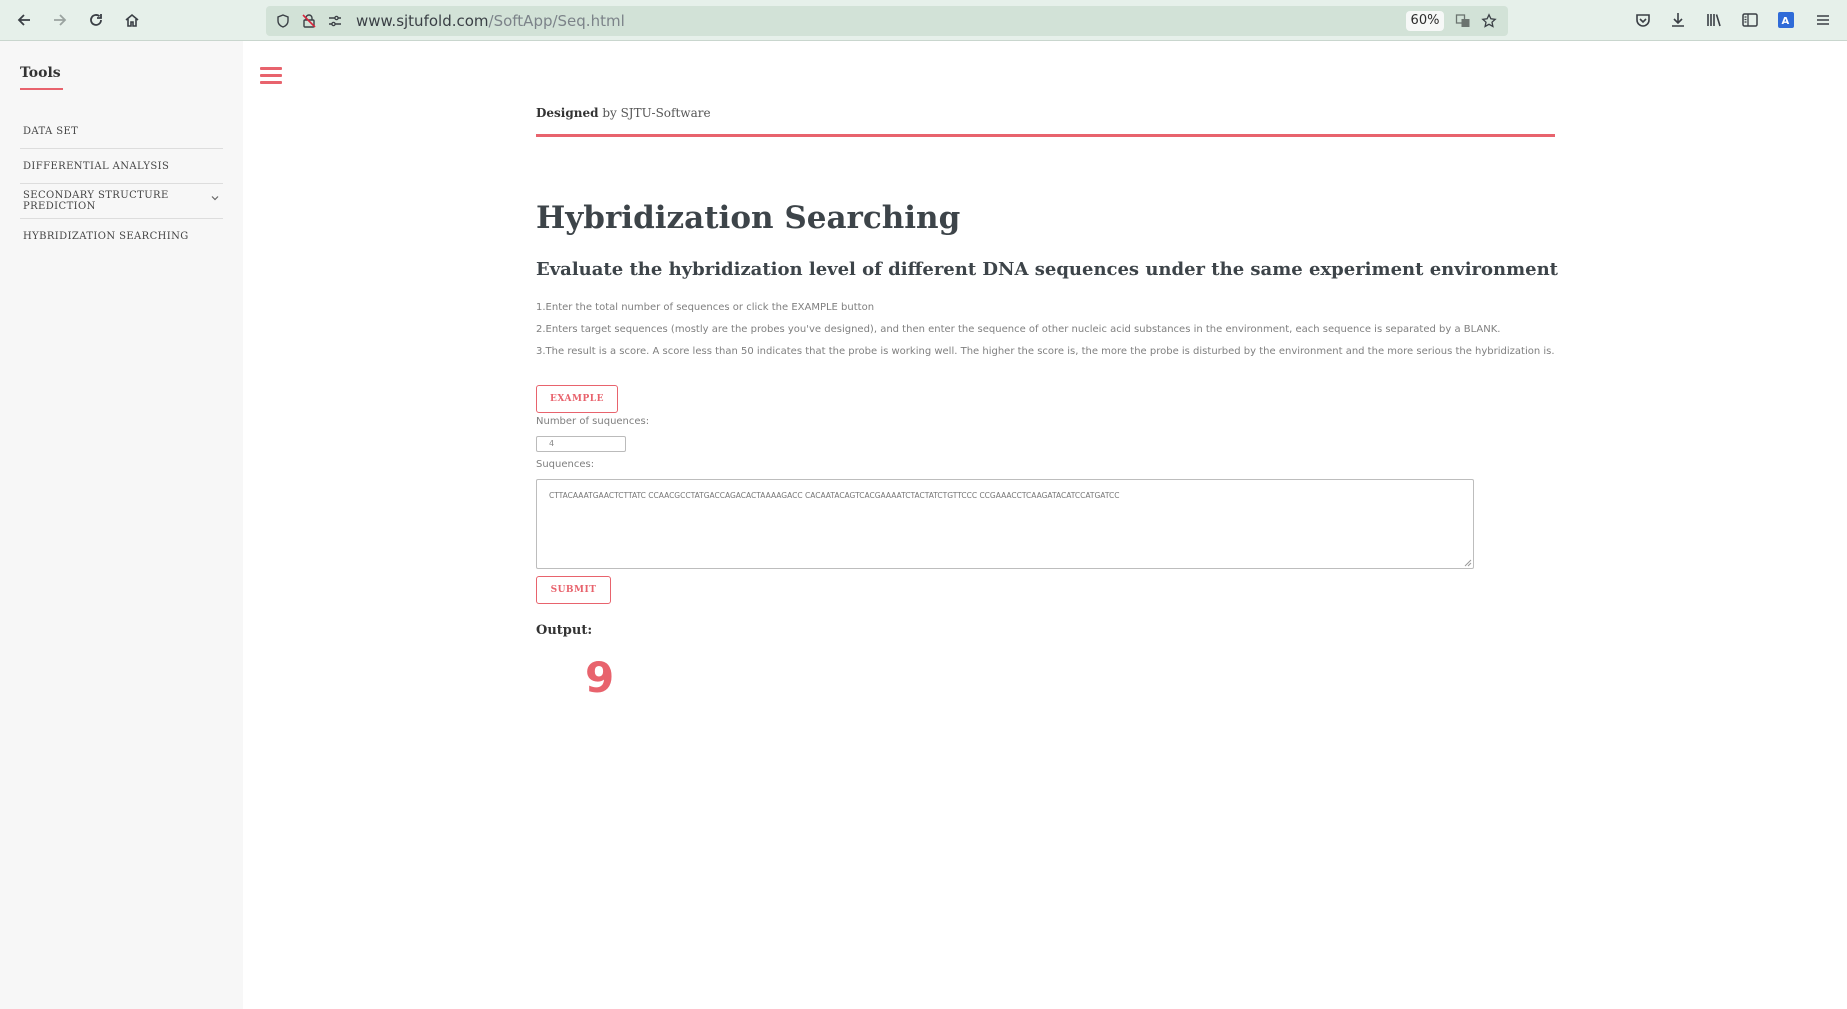 The image size is (1847, 1009). Describe the element at coordinates (1714, 20) in the screenshot. I see `library-icon` at that location.